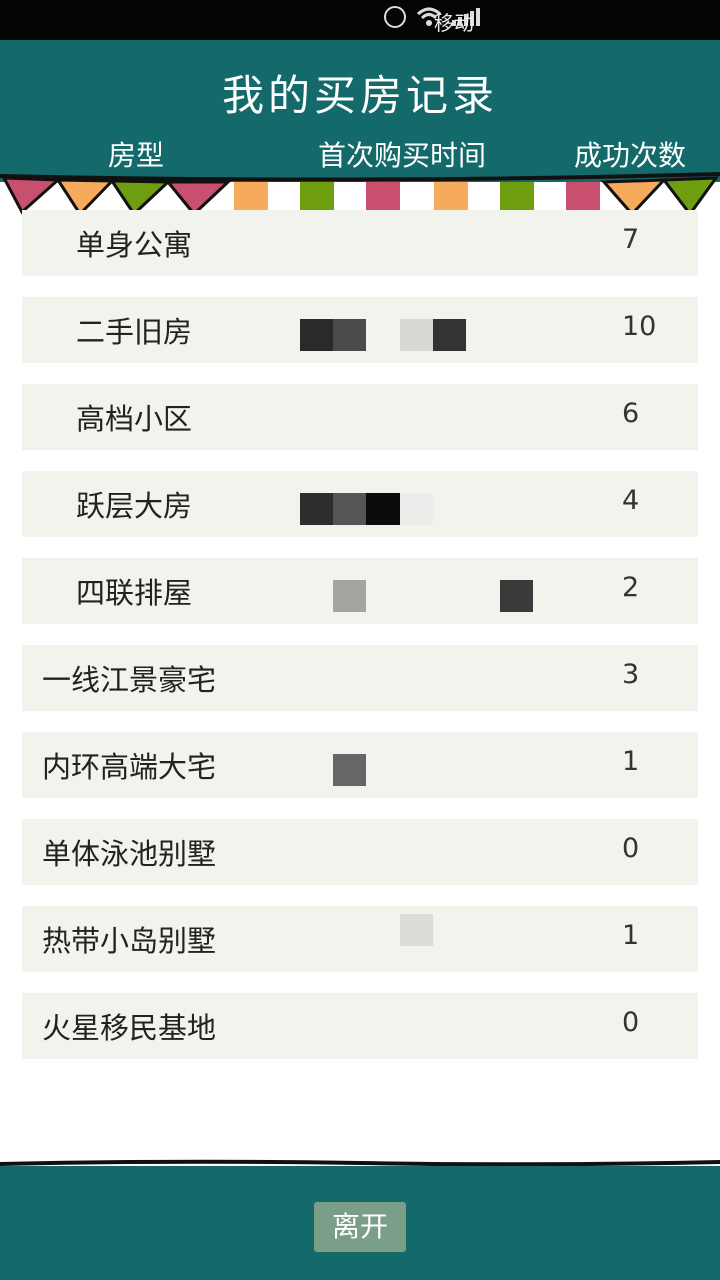 The image size is (720, 1280). What do you see at coordinates (359, 95) in the screenshot?
I see `page-title: 我的买房记录` at bounding box center [359, 95].